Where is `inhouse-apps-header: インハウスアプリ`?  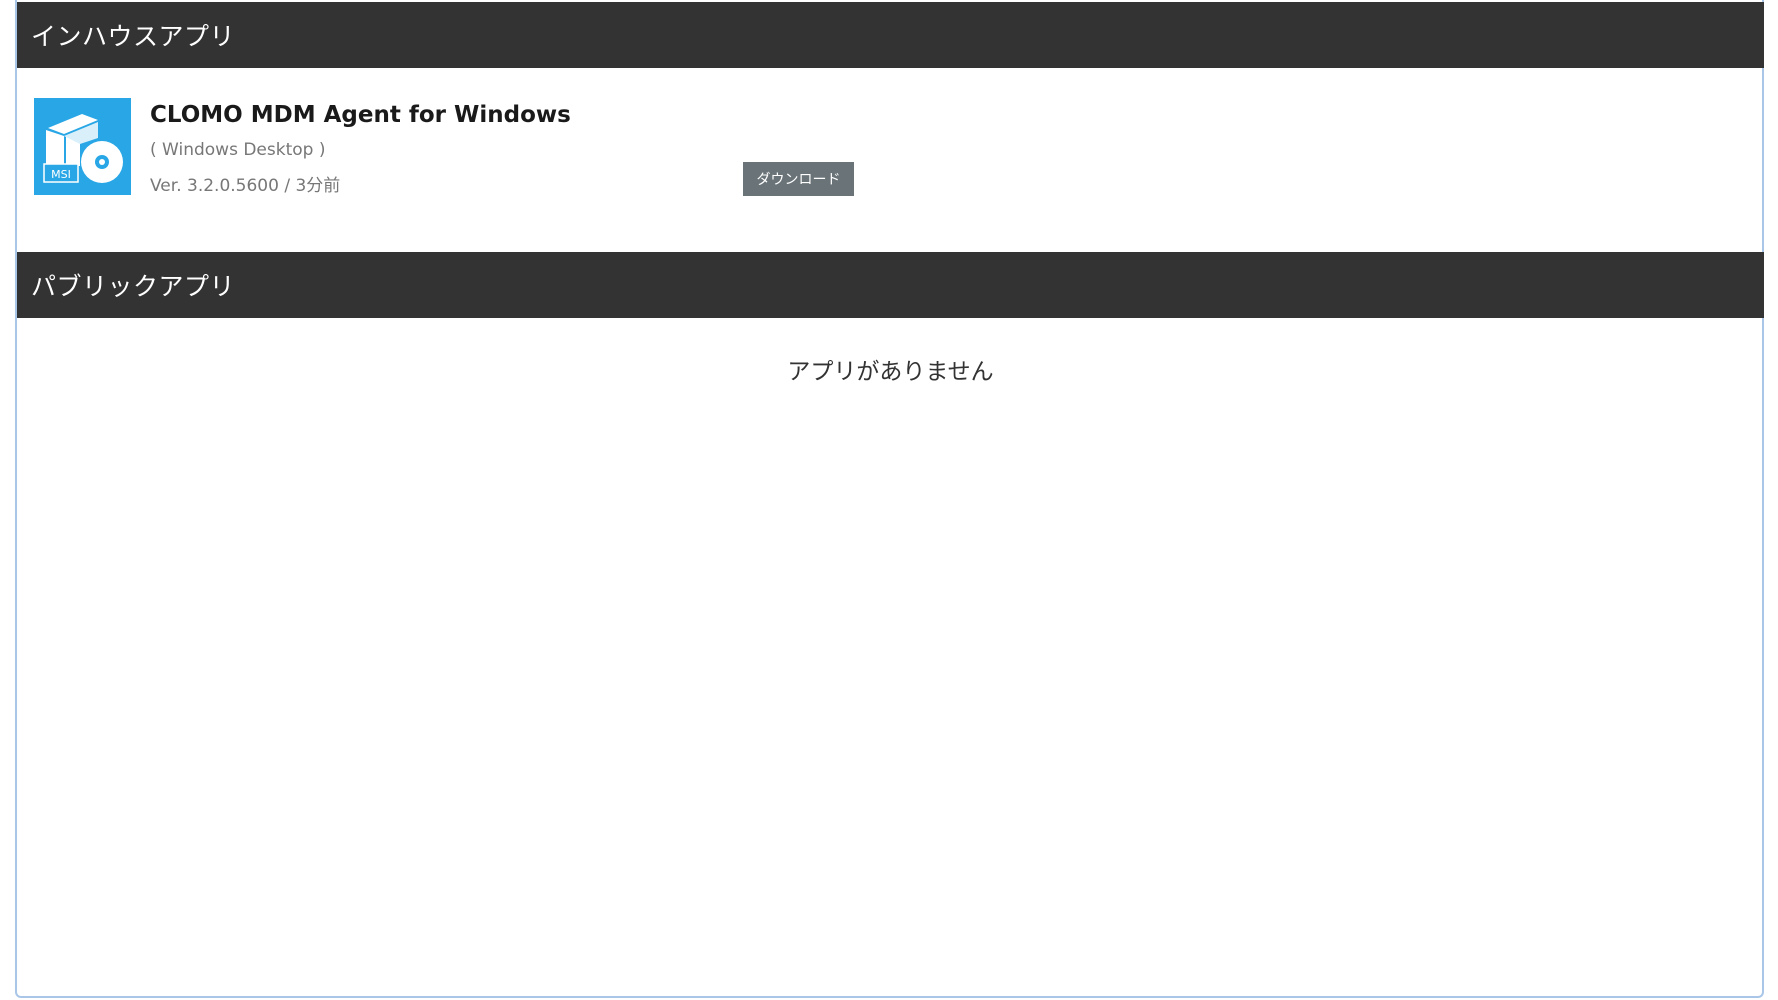
inhouse-apps-header: インハウスアプリ is located at coordinates (890, 35).